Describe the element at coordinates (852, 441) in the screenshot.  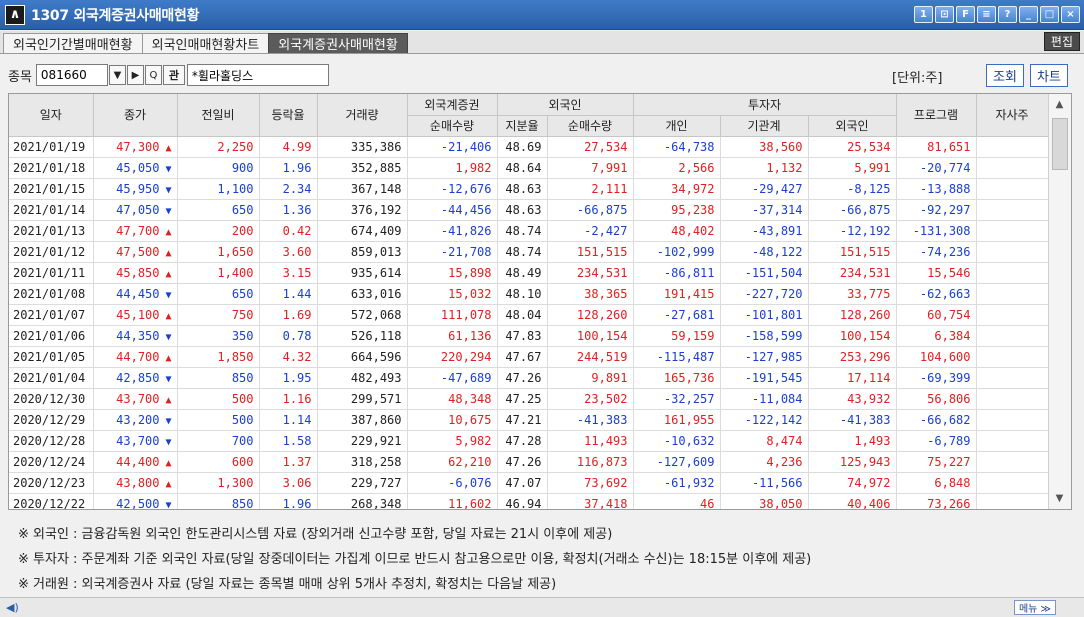
I see `table-cell: 1,493` at that location.